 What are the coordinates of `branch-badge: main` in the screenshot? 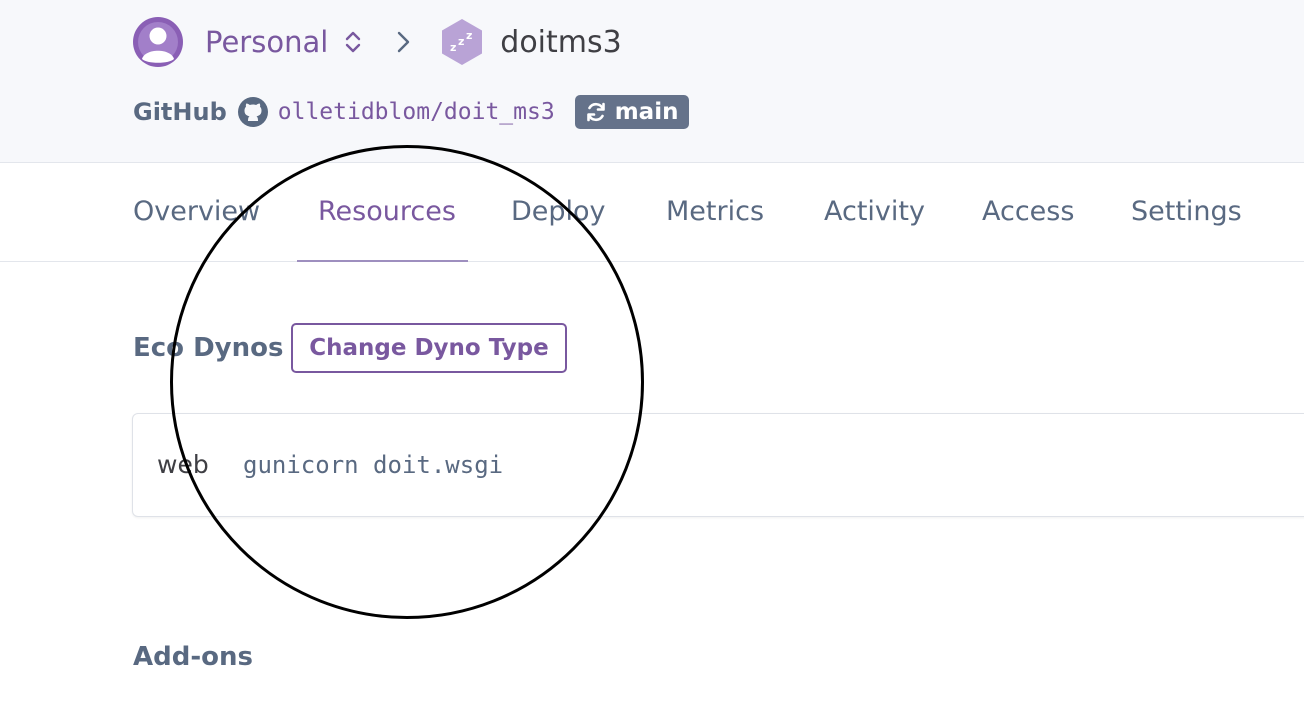 It's located at (632, 112).